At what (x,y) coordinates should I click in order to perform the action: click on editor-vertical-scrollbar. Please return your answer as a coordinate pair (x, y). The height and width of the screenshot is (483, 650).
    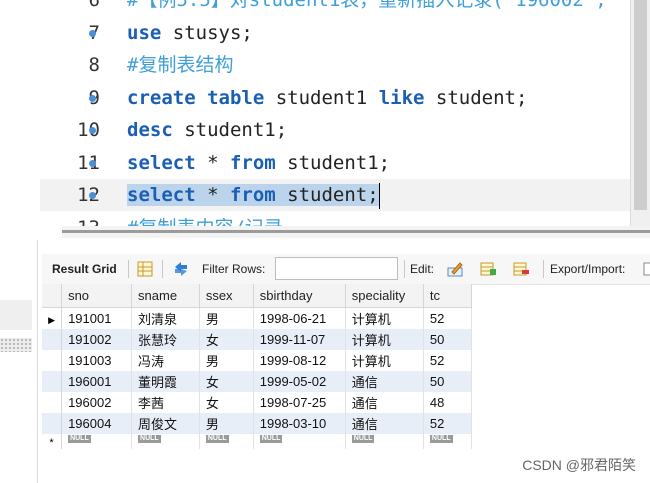
    Looking at the image, I should click on (640, 113).